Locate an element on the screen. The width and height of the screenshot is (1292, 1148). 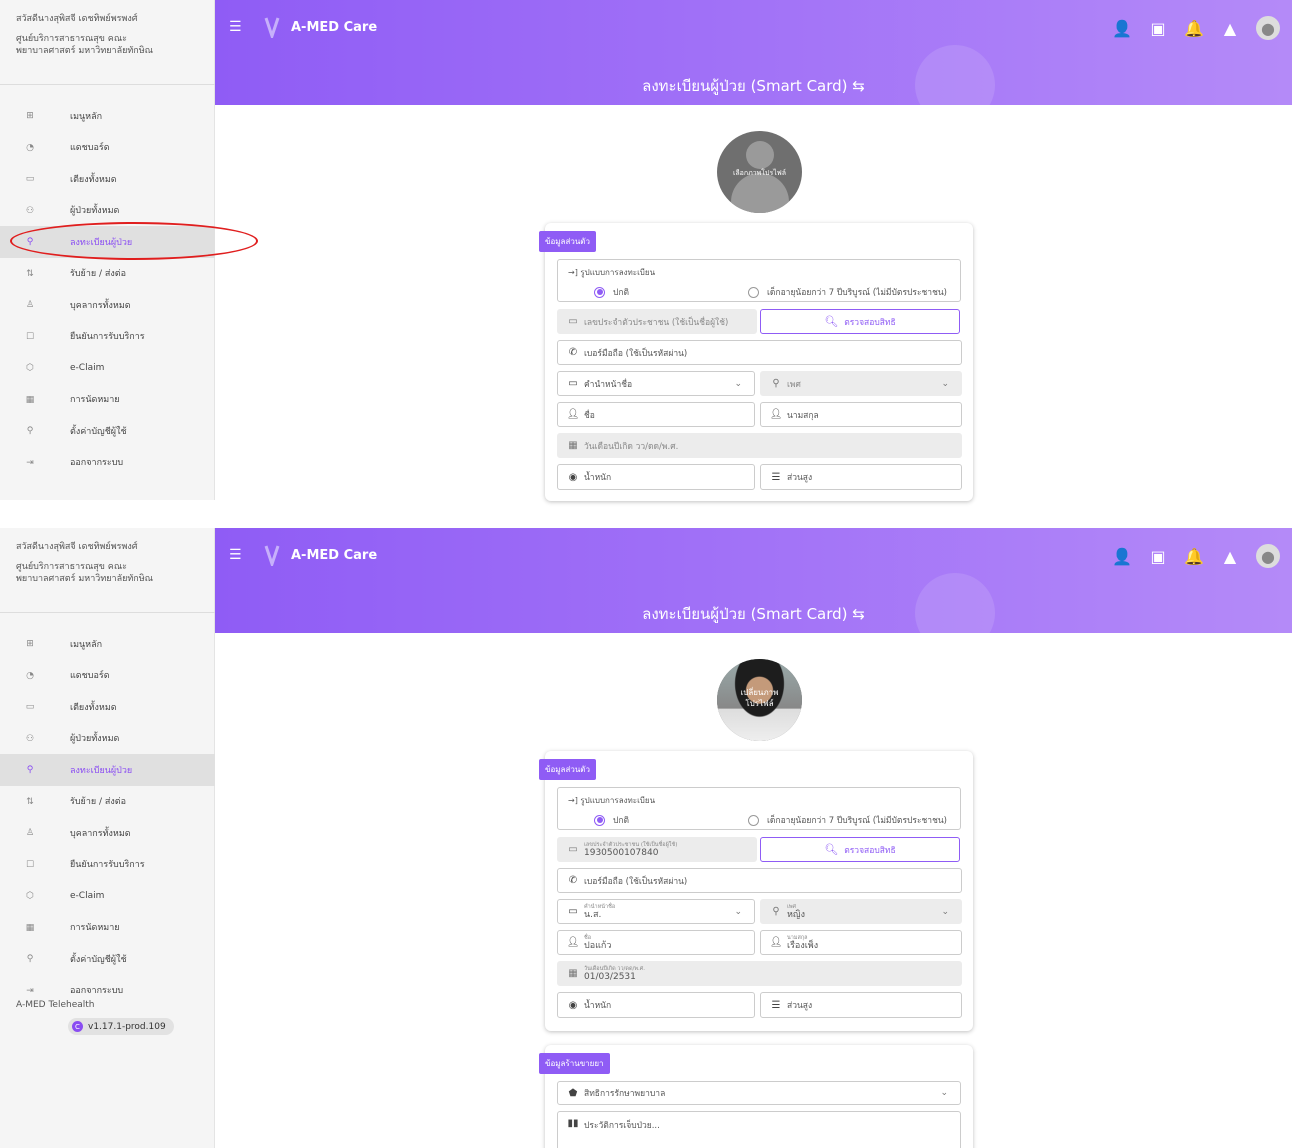
person-icon: ⚲ is located at coordinates (776, 383).